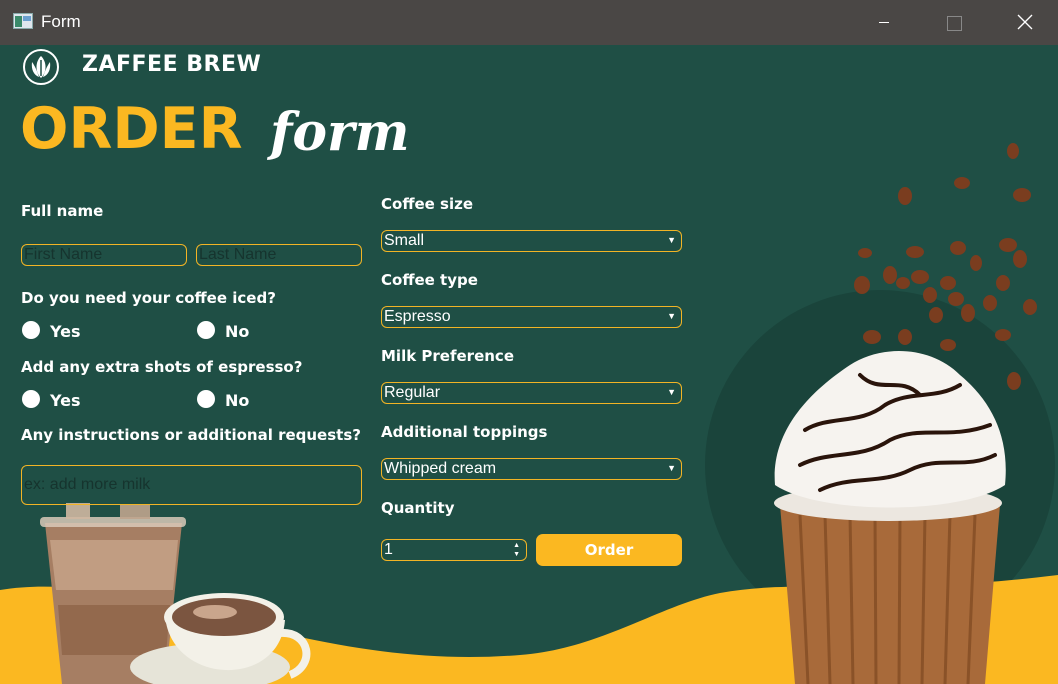 The width and height of the screenshot is (1058, 684). I want to click on coffee-size-select: Small ▼, so click(531, 241).